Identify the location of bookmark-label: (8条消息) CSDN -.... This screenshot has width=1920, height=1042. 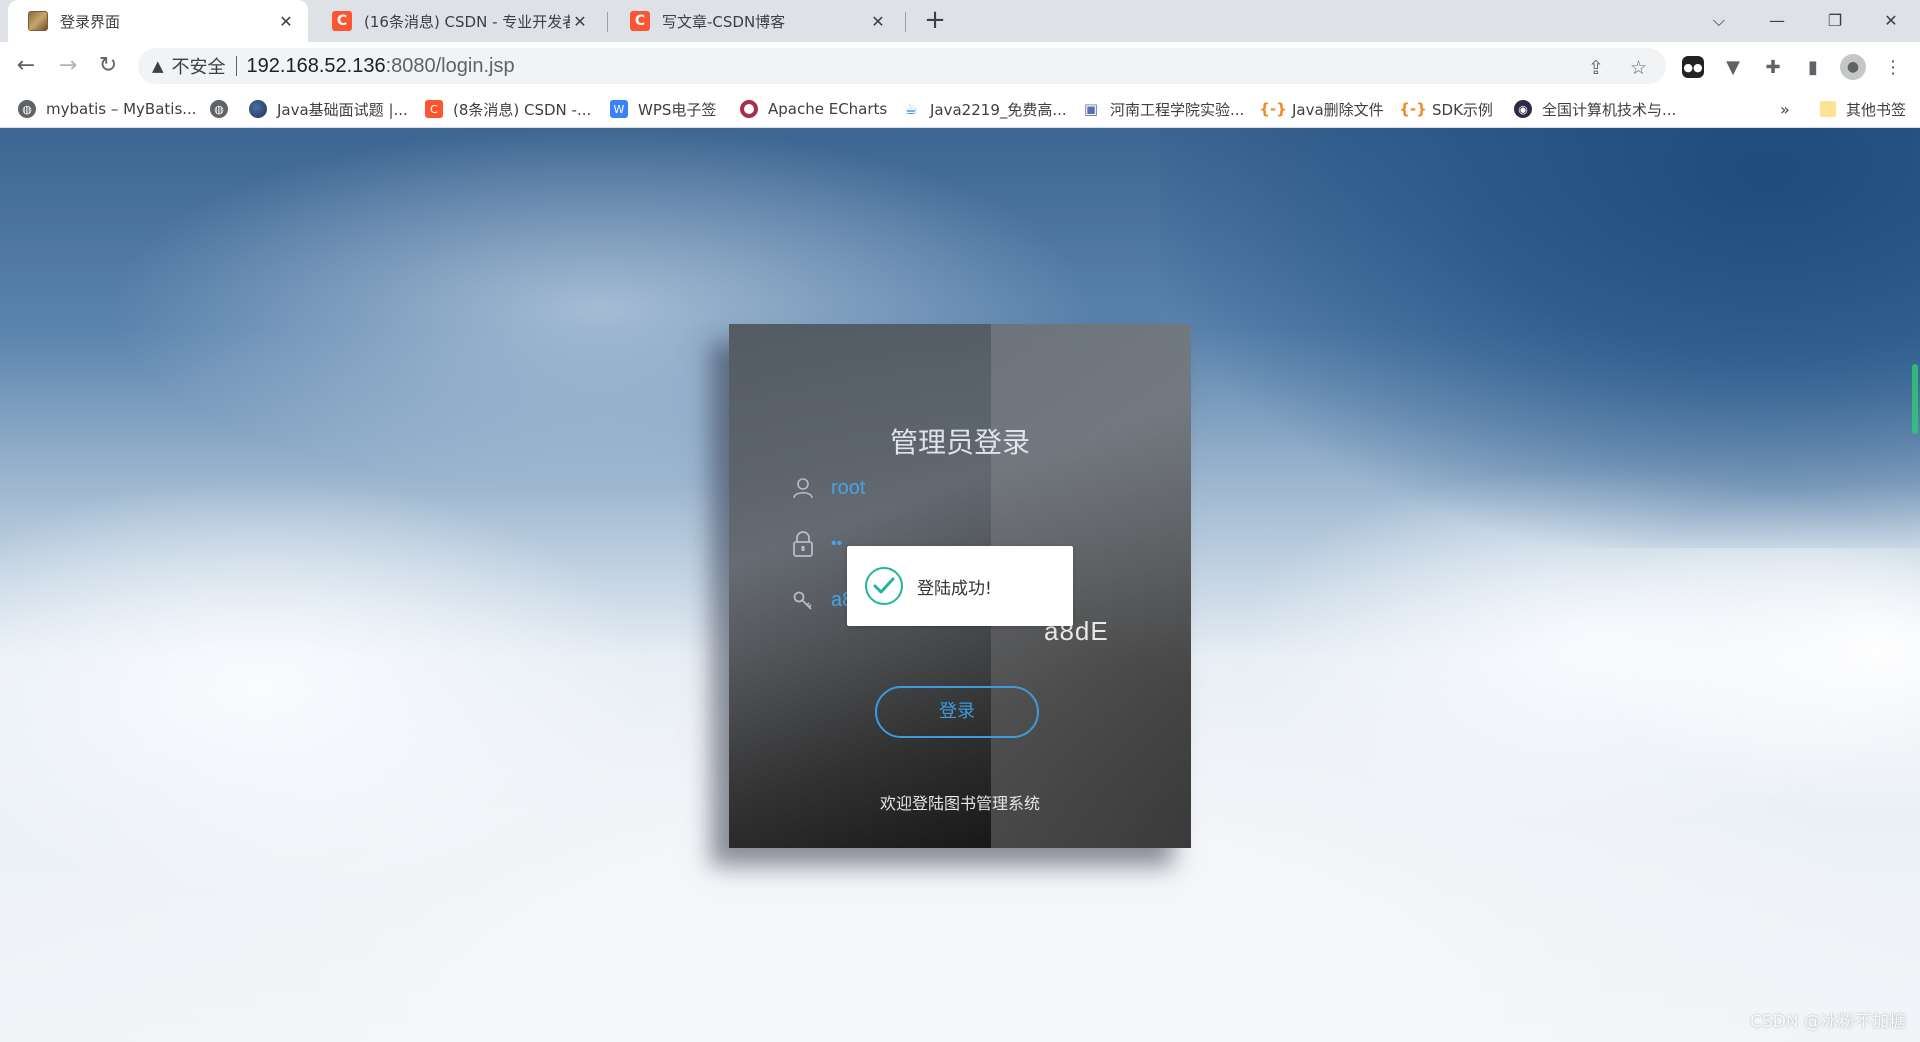
(522, 109).